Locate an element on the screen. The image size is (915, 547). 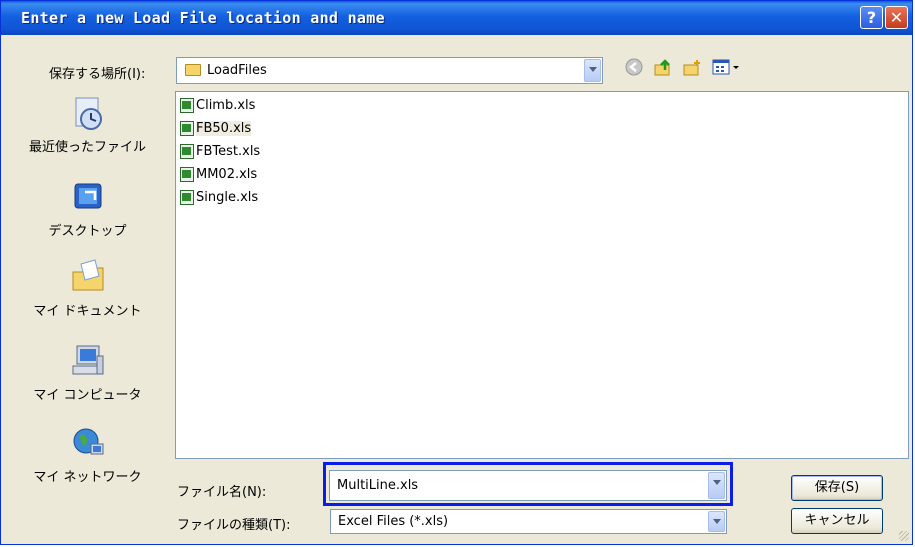
list-item: Single.xls is located at coordinates (219, 199).